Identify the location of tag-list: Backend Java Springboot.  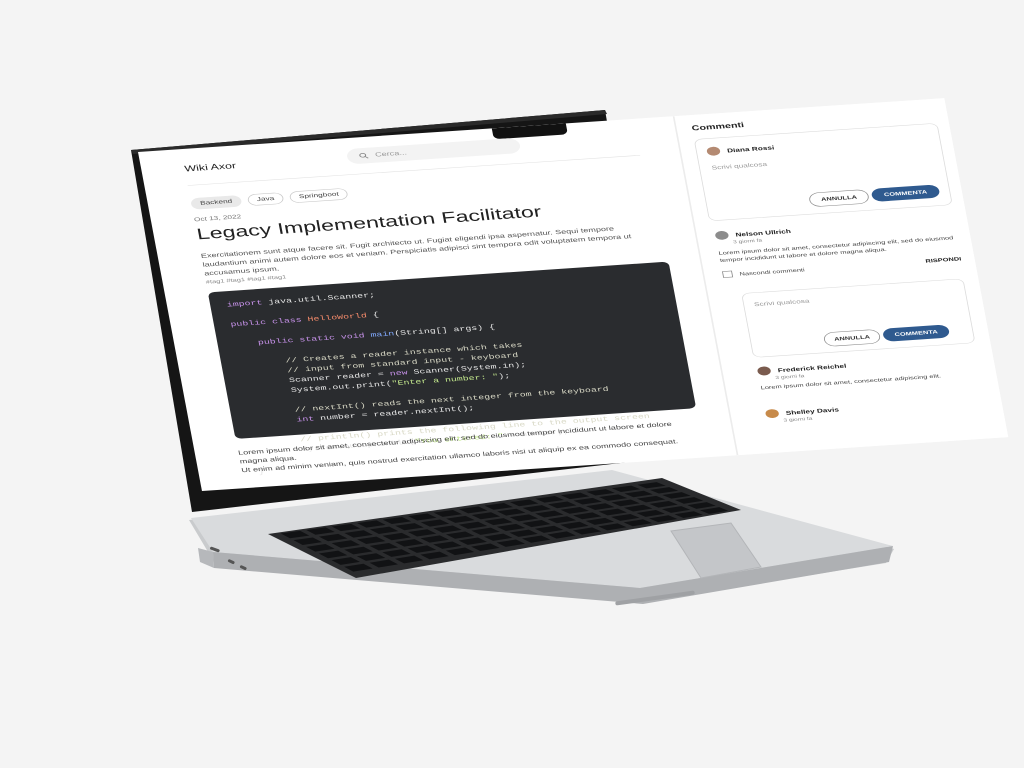
(269, 198).